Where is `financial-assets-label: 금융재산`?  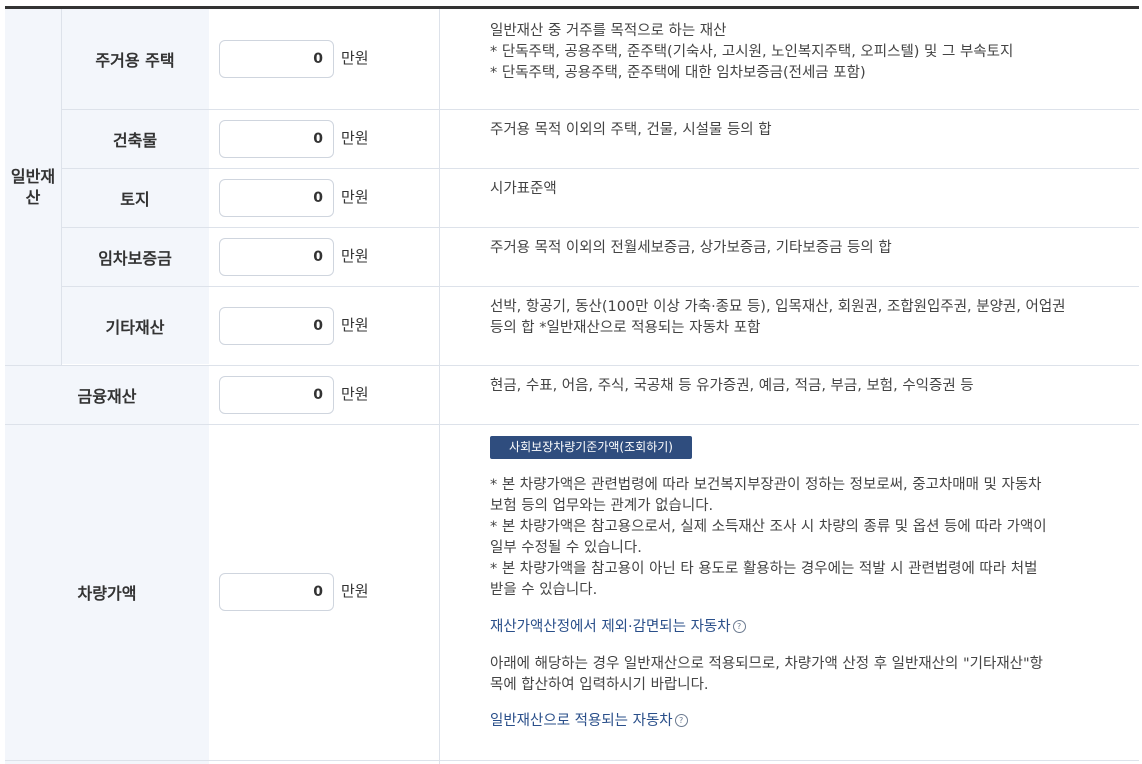
financial-assets-label: 금융재산 is located at coordinates (107, 396).